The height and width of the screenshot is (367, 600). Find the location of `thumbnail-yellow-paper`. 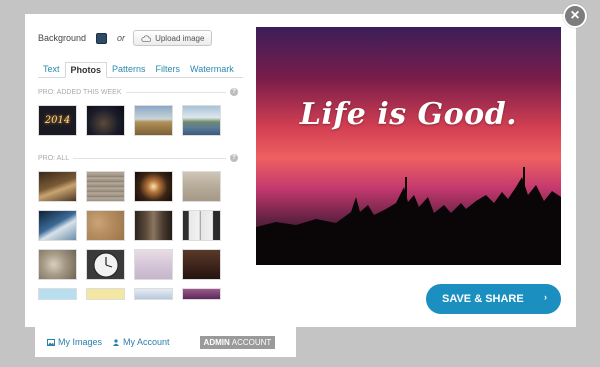

thumbnail-yellow-paper is located at coordinates (105, 294).